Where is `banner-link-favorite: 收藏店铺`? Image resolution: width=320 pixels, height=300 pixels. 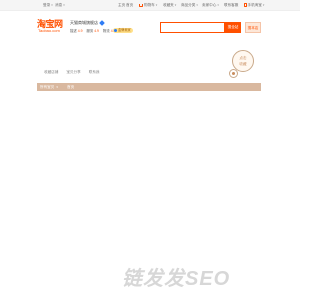 banner-link-favorite: 收藏店铺 is located at coordinates (51, 72).